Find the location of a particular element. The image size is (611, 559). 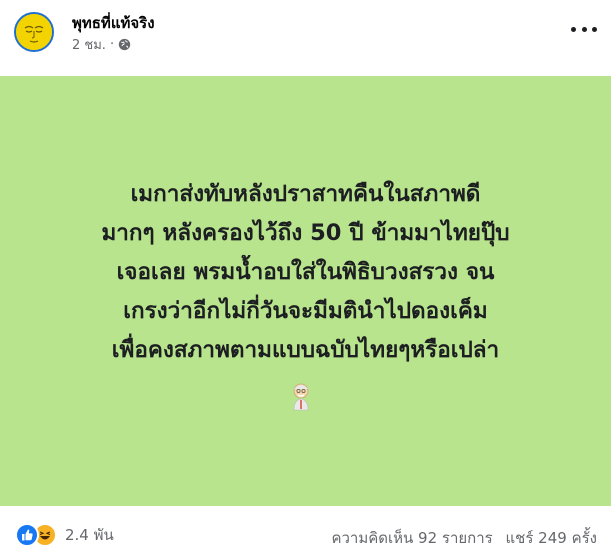

reactions-summary: 2.4 พัน is located at coordinates (64, 535).